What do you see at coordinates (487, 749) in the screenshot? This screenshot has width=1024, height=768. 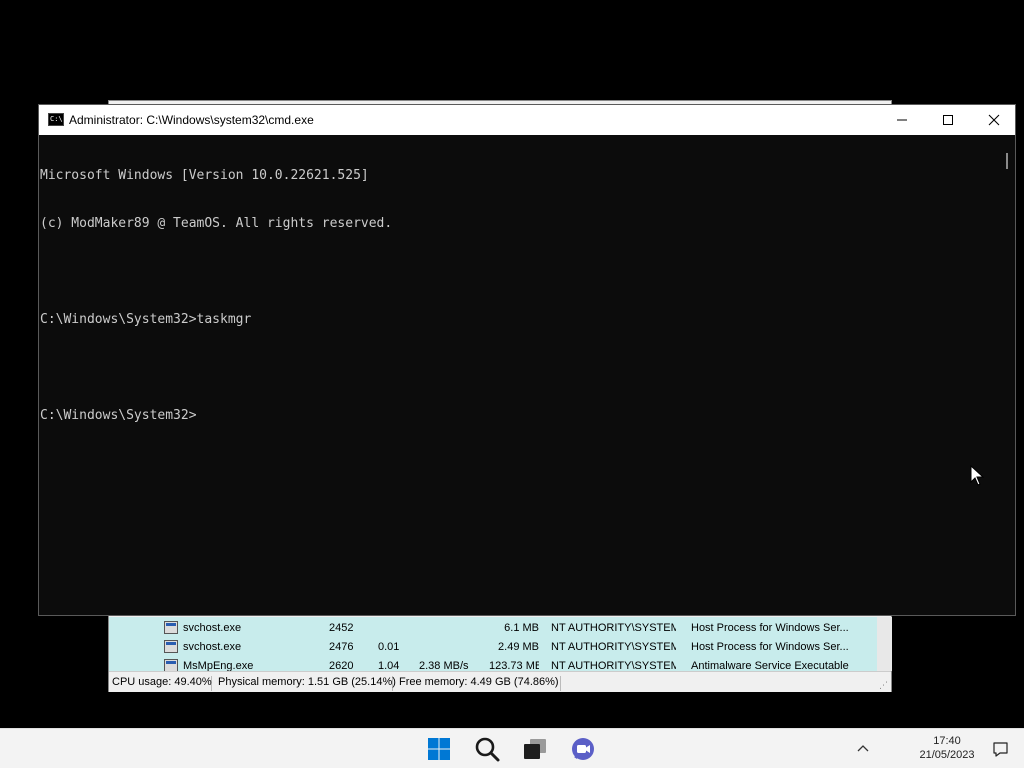 I see `search-icon` at bounding box center [487, 749].